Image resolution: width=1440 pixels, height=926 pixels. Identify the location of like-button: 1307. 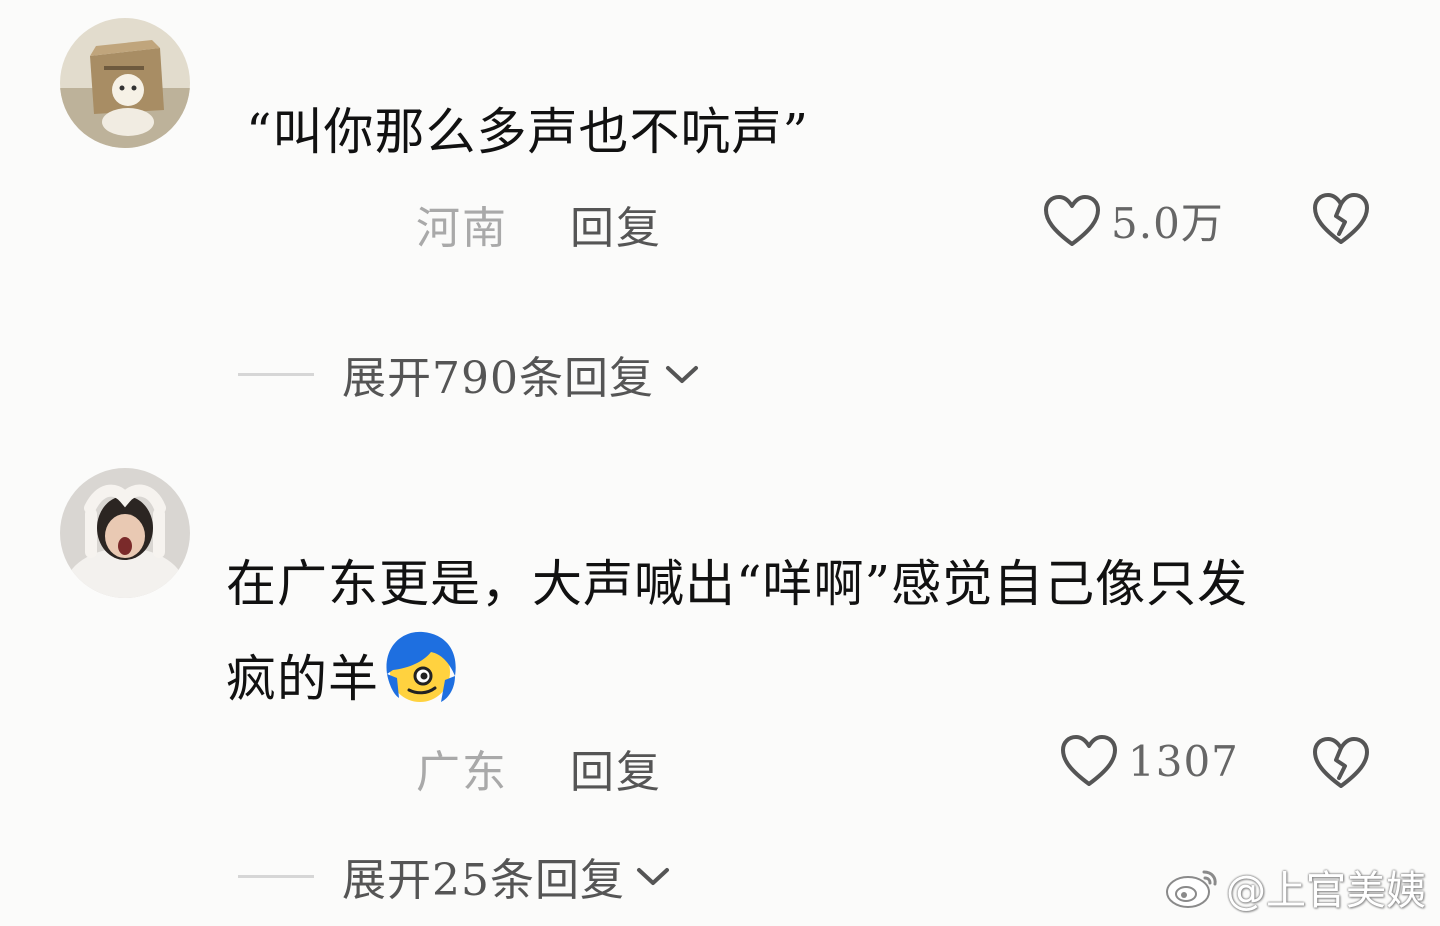
(1149, 761).